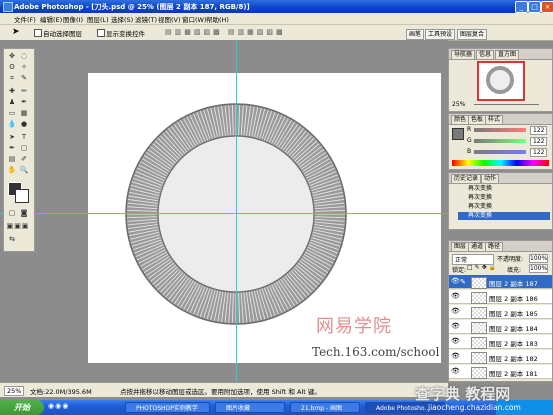  I want to click on dodge-tool-icon: ●, so click(24, 124).